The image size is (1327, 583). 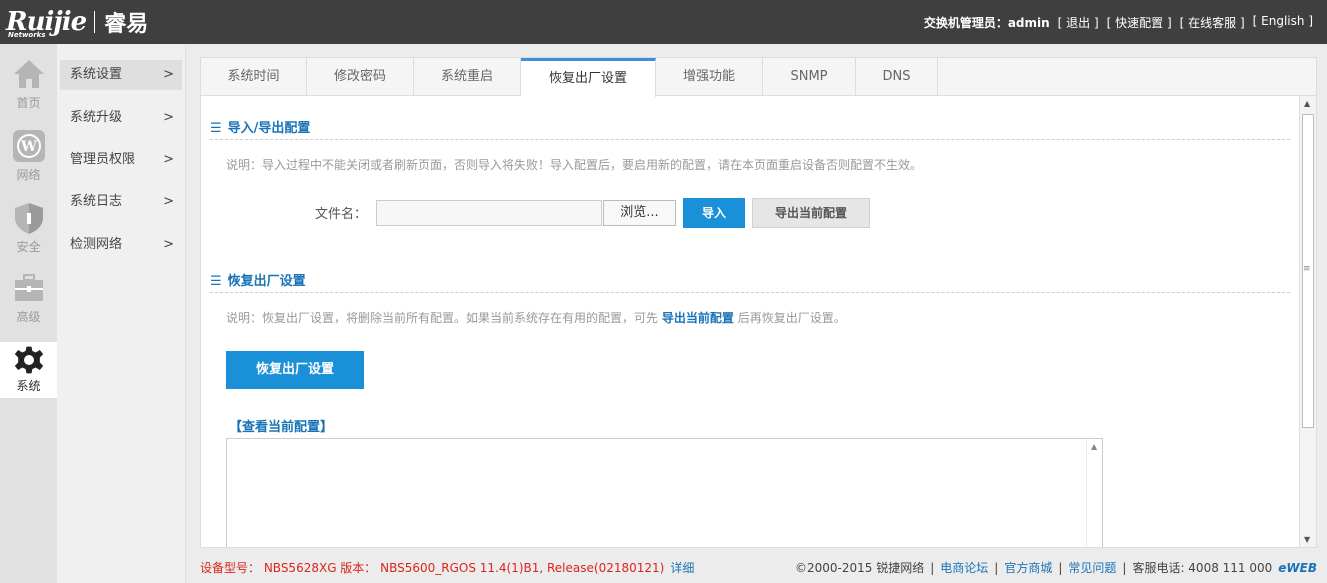 I want to click on svg-text: W, so click(x=28, y=147).